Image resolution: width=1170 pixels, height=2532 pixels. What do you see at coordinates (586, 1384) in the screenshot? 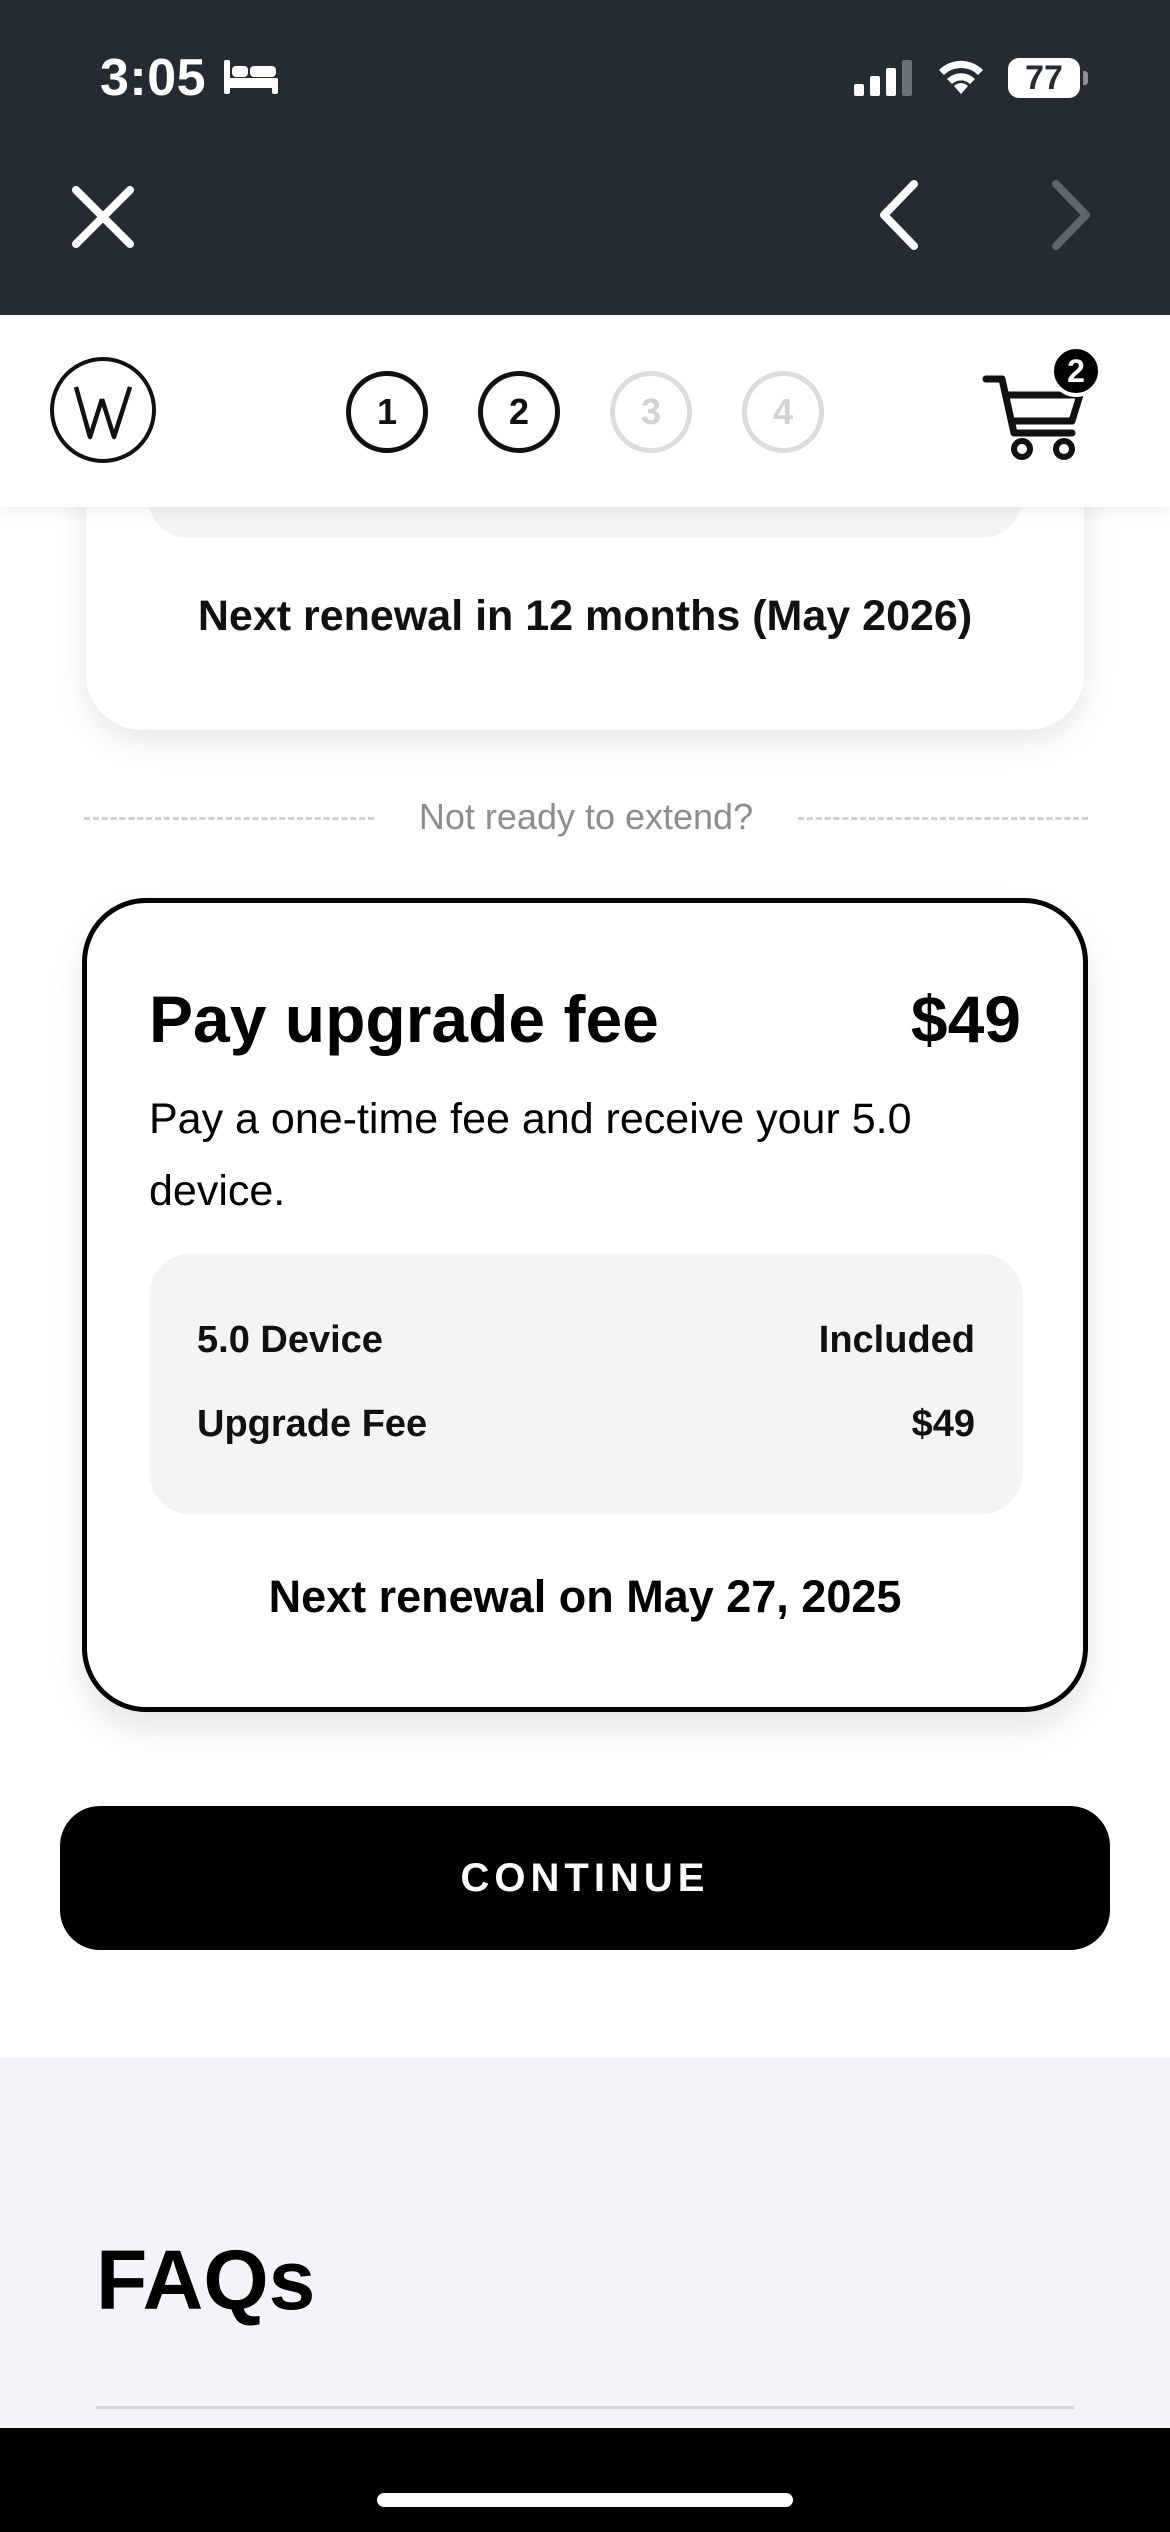
I see `upgrade-breakdown: 5.0 Device Included Upgrade Fee $49` at bounding box center [586, 1384].